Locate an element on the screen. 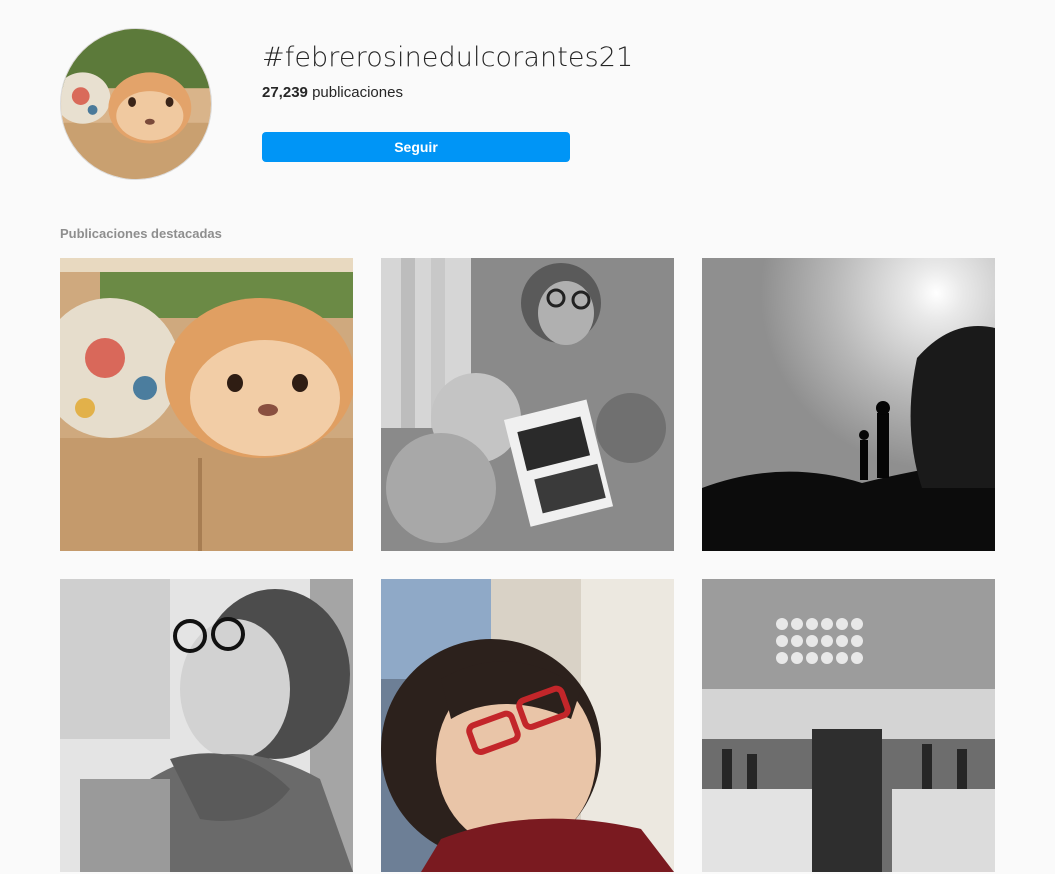 Image resolution: width=1055 pixels, height=874 pixels. section-title: Publicaciones destacadas is located at coordinates (141, 233).